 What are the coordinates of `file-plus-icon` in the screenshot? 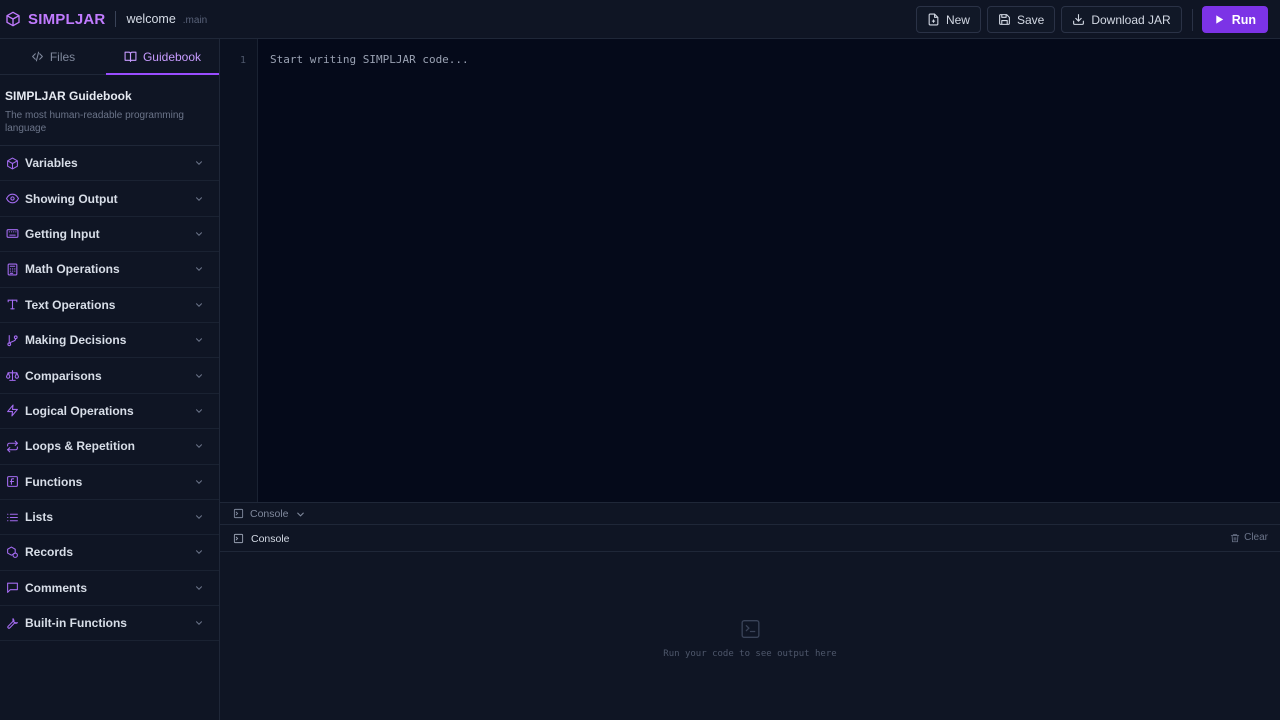 It's located at (936, 19).